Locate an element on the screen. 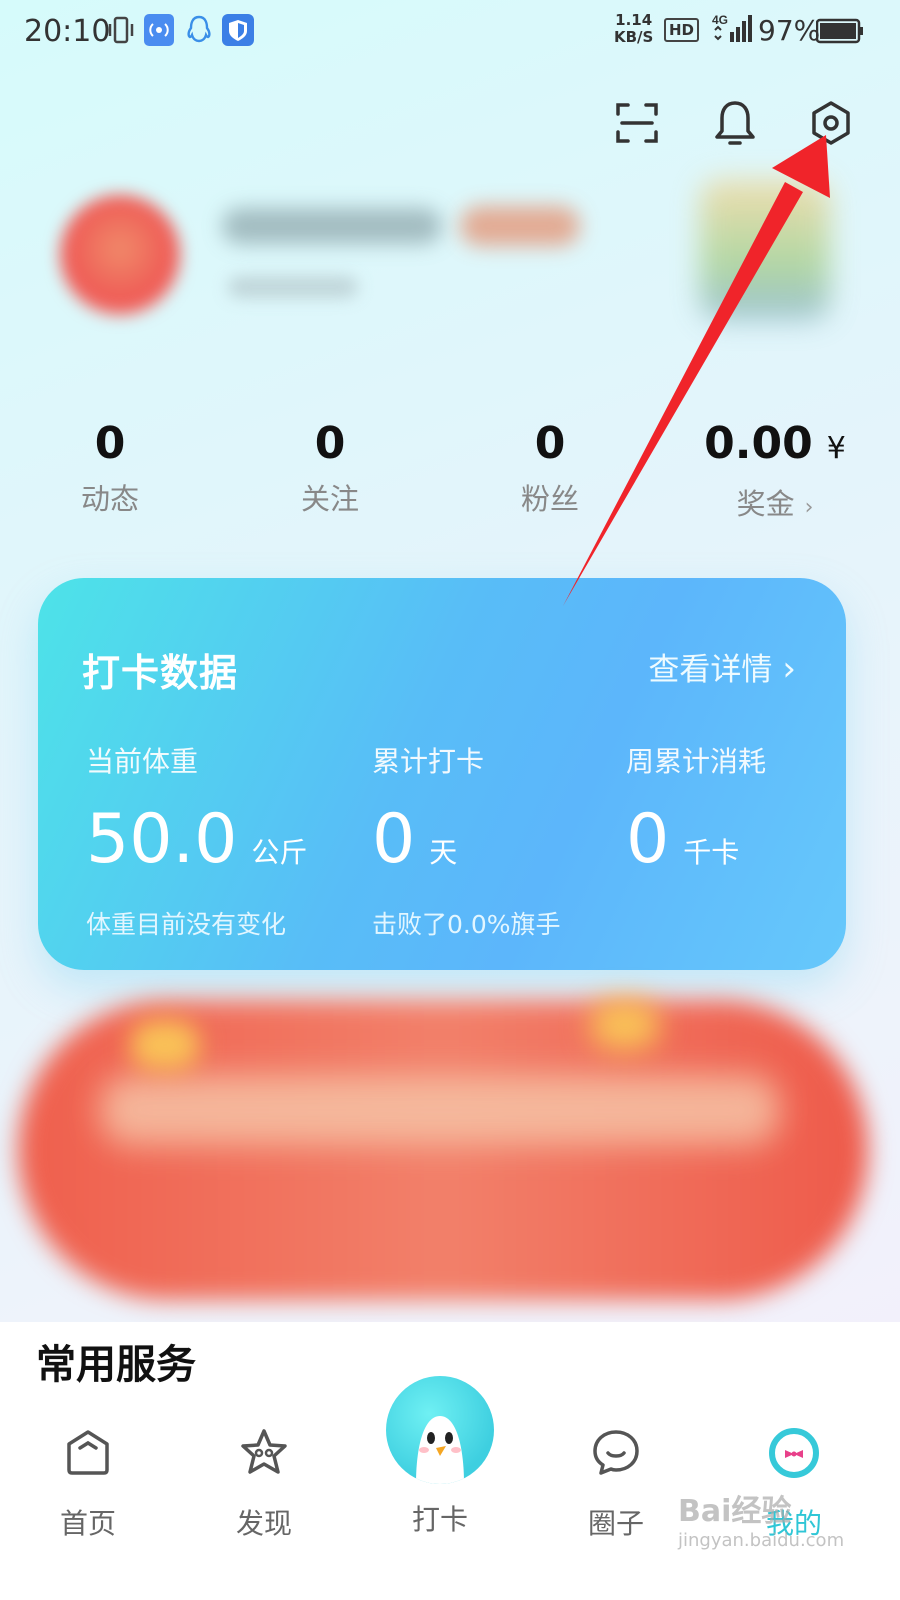  gear-icon is located at coordinates (831, 123).